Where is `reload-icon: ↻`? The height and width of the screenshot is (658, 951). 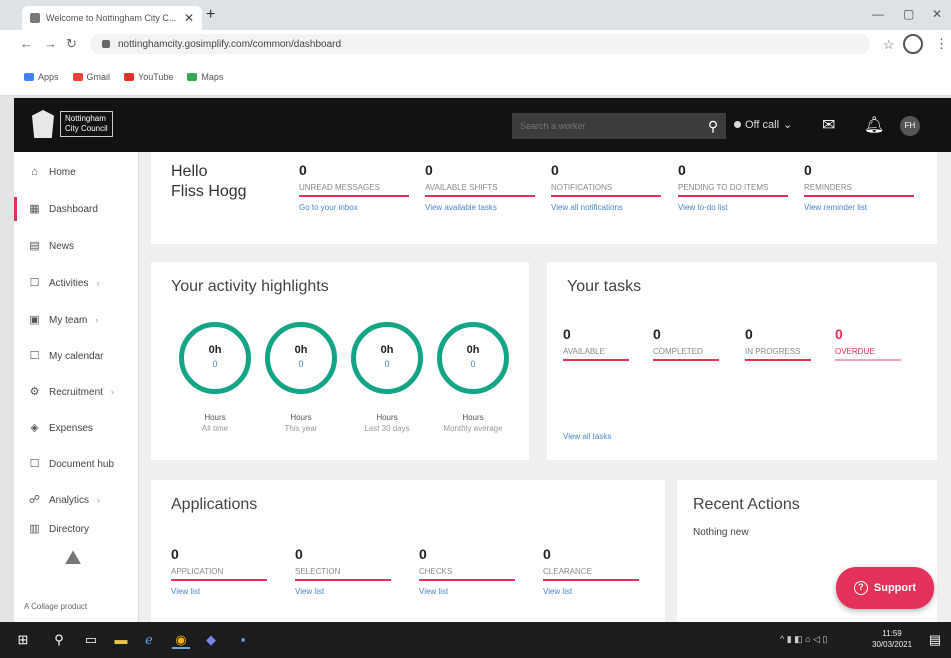
reload-icon: ↻ is located at coordinates (71, 44).